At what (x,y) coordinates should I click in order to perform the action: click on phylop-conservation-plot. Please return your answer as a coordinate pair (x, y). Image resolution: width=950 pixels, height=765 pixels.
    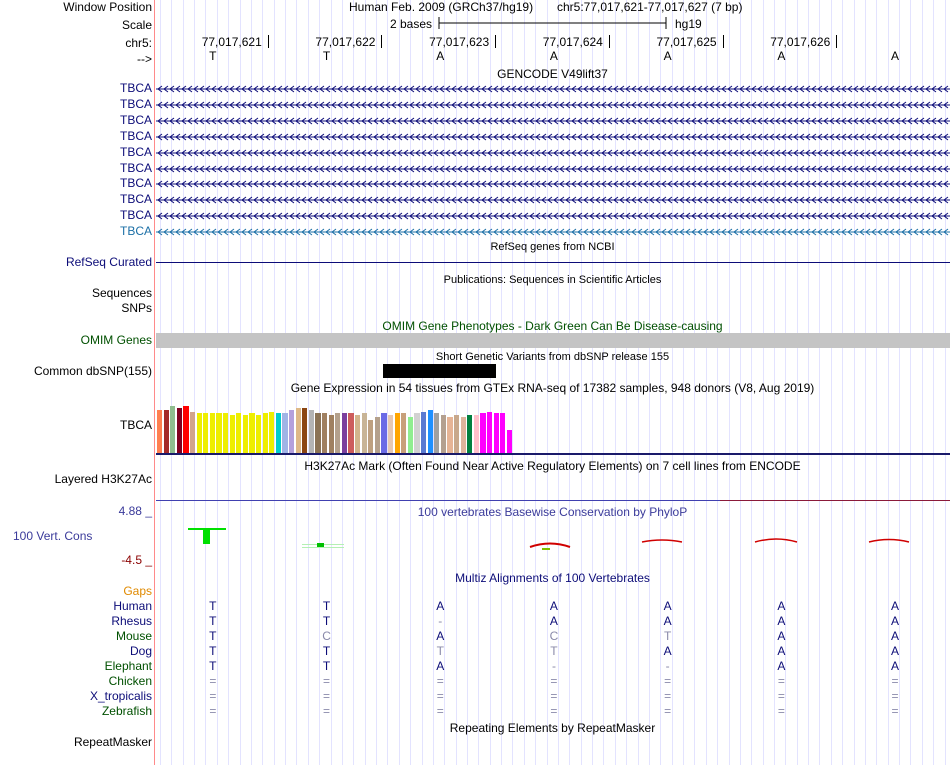
    Looking at the image, I should click on (553, 540).